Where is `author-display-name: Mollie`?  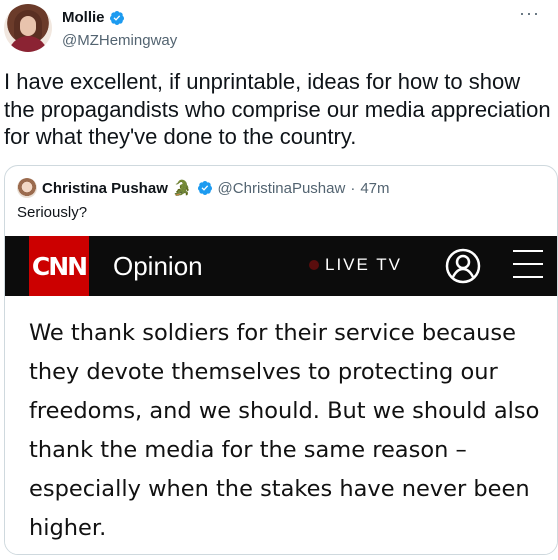
author-display-name: Mollie is located at coordinates (83, 18).